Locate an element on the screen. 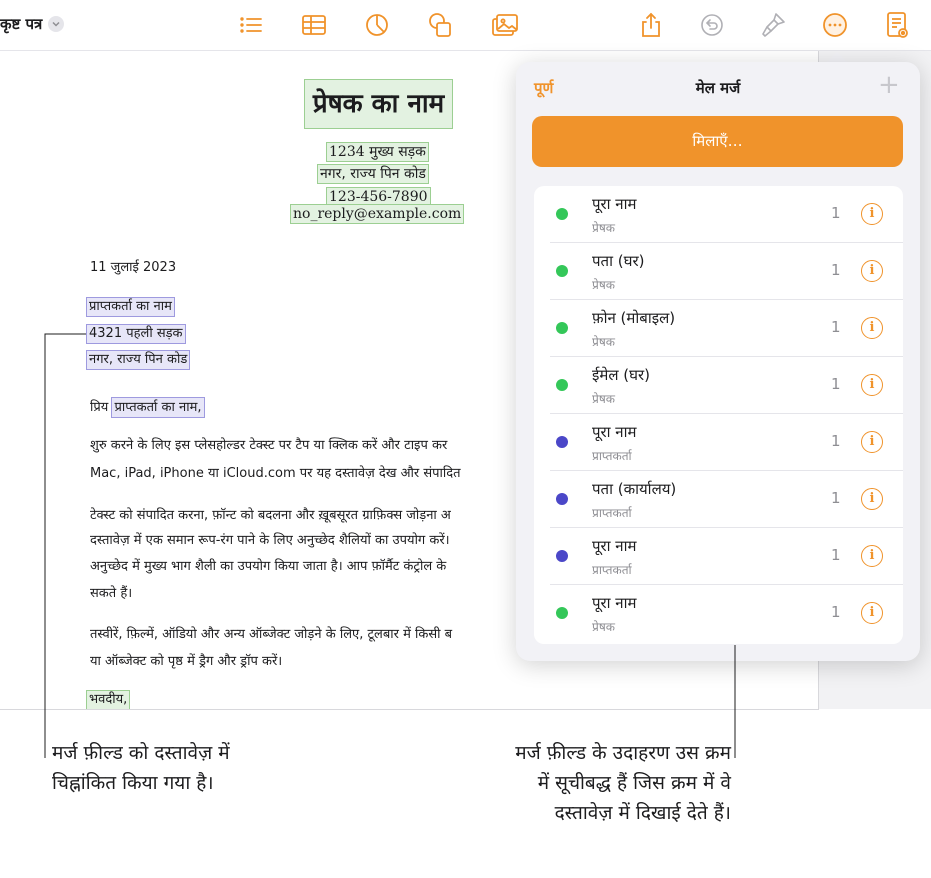  left-callout-line1: मर्ज फ़ील्ड को दस्तावेज़ में is located at coordinates (141, 753).